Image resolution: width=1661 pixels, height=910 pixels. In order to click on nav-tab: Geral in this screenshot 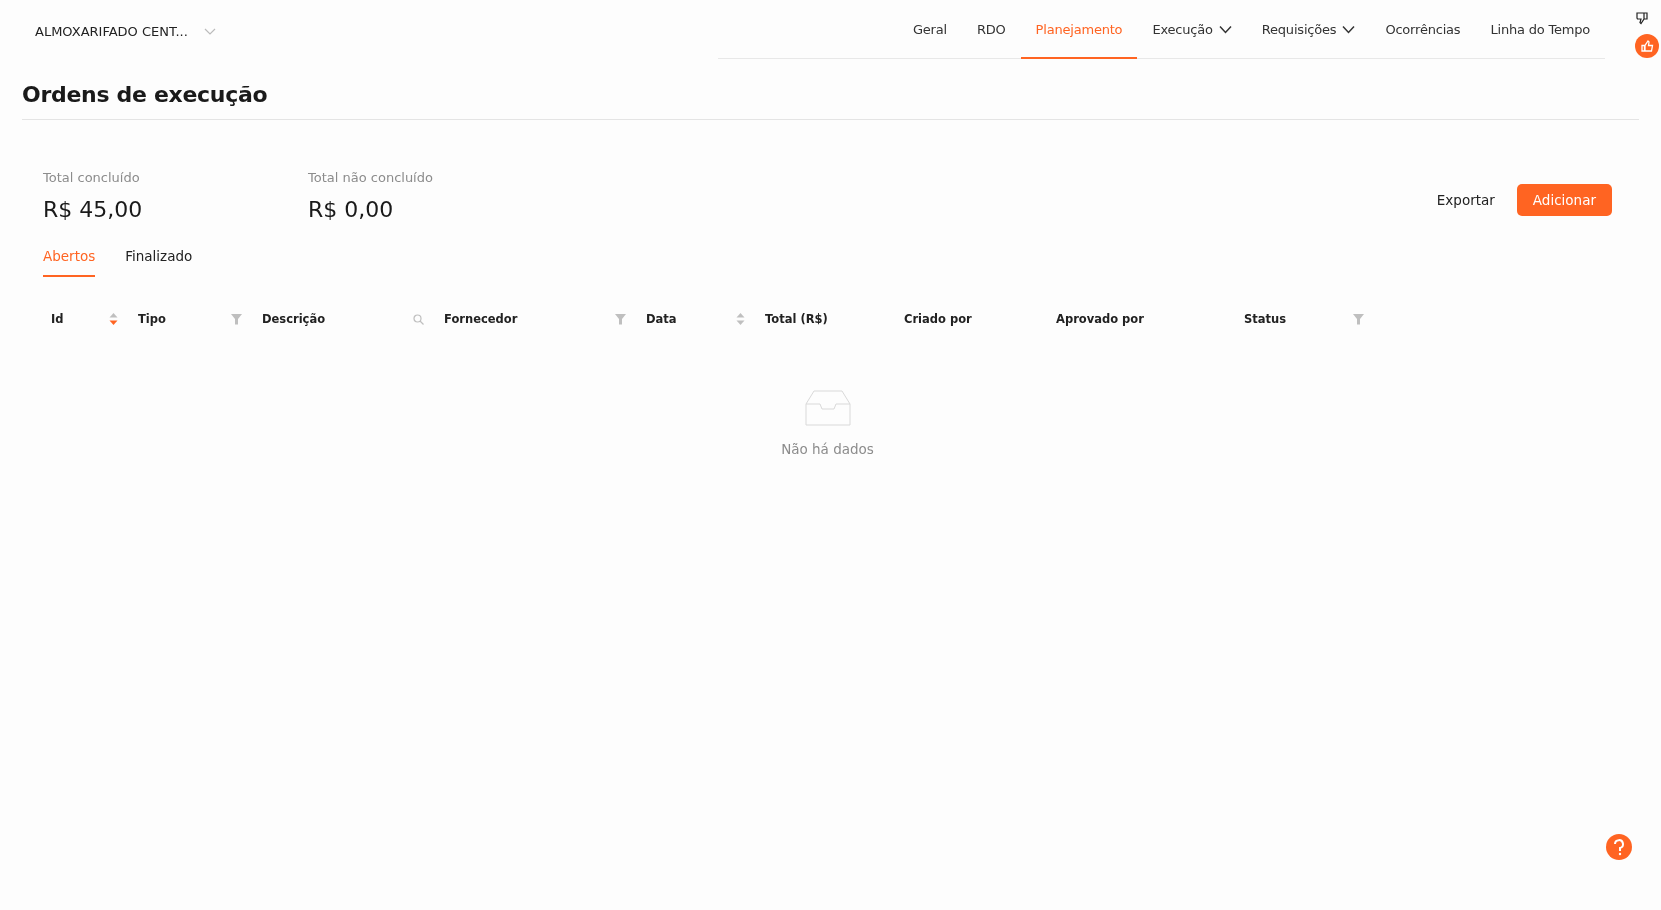, I will do `click(929, 29)`.